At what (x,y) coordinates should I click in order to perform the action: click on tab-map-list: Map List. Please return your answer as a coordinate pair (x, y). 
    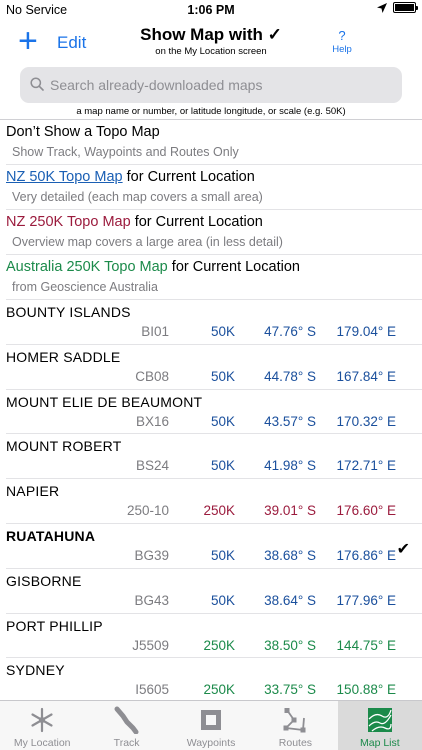
    Looking at the image, I should click on (379, 725).